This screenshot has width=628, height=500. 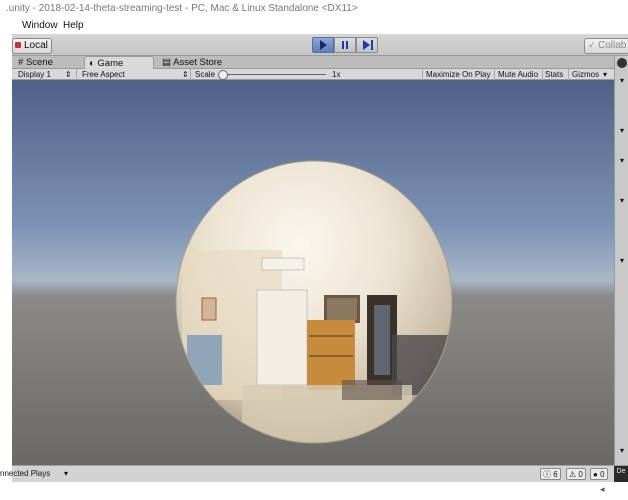 What do you see at coordinates (34, 74) in the screenshot?
I see `display-dropdown: Display 1` at bounding box center [34, 74].